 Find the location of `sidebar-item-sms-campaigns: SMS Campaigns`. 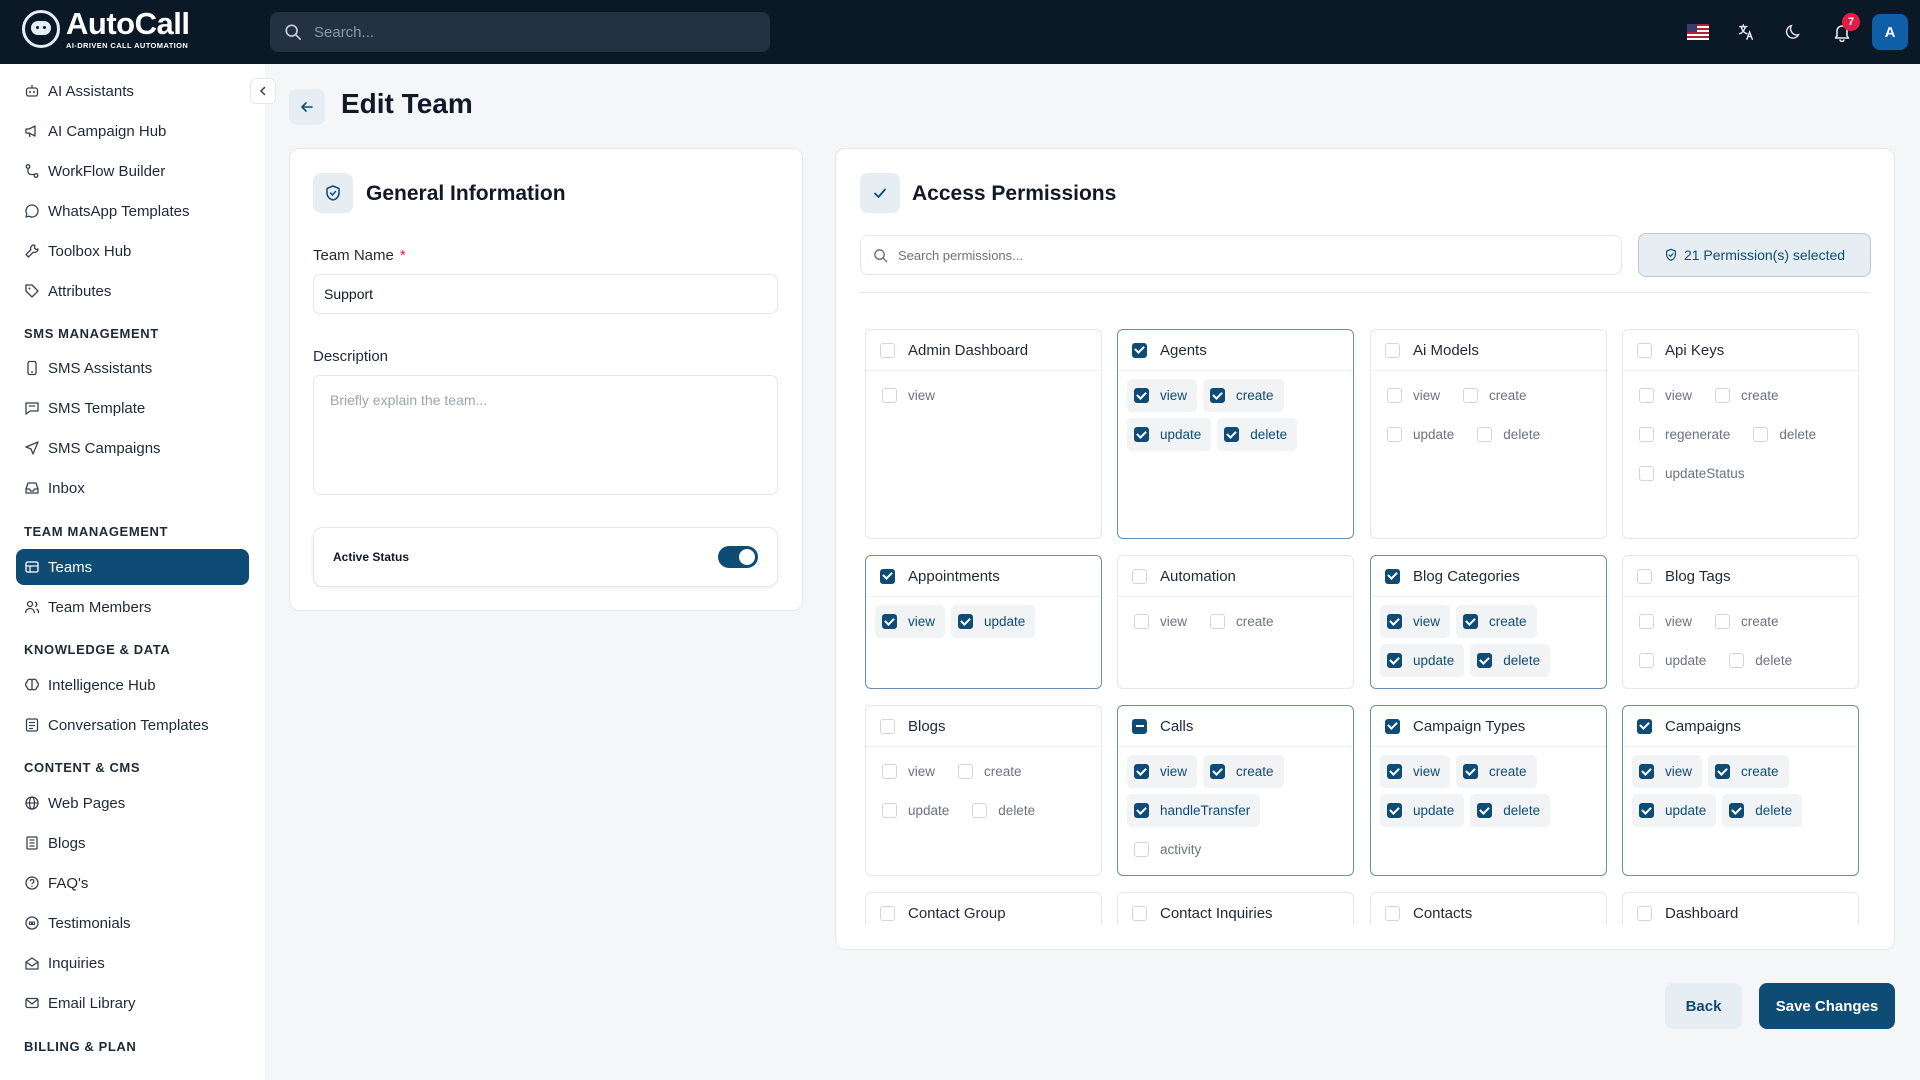

sidebar-item-sms-campaigns: SMS Campaigns is located at coordinates (132, 448).